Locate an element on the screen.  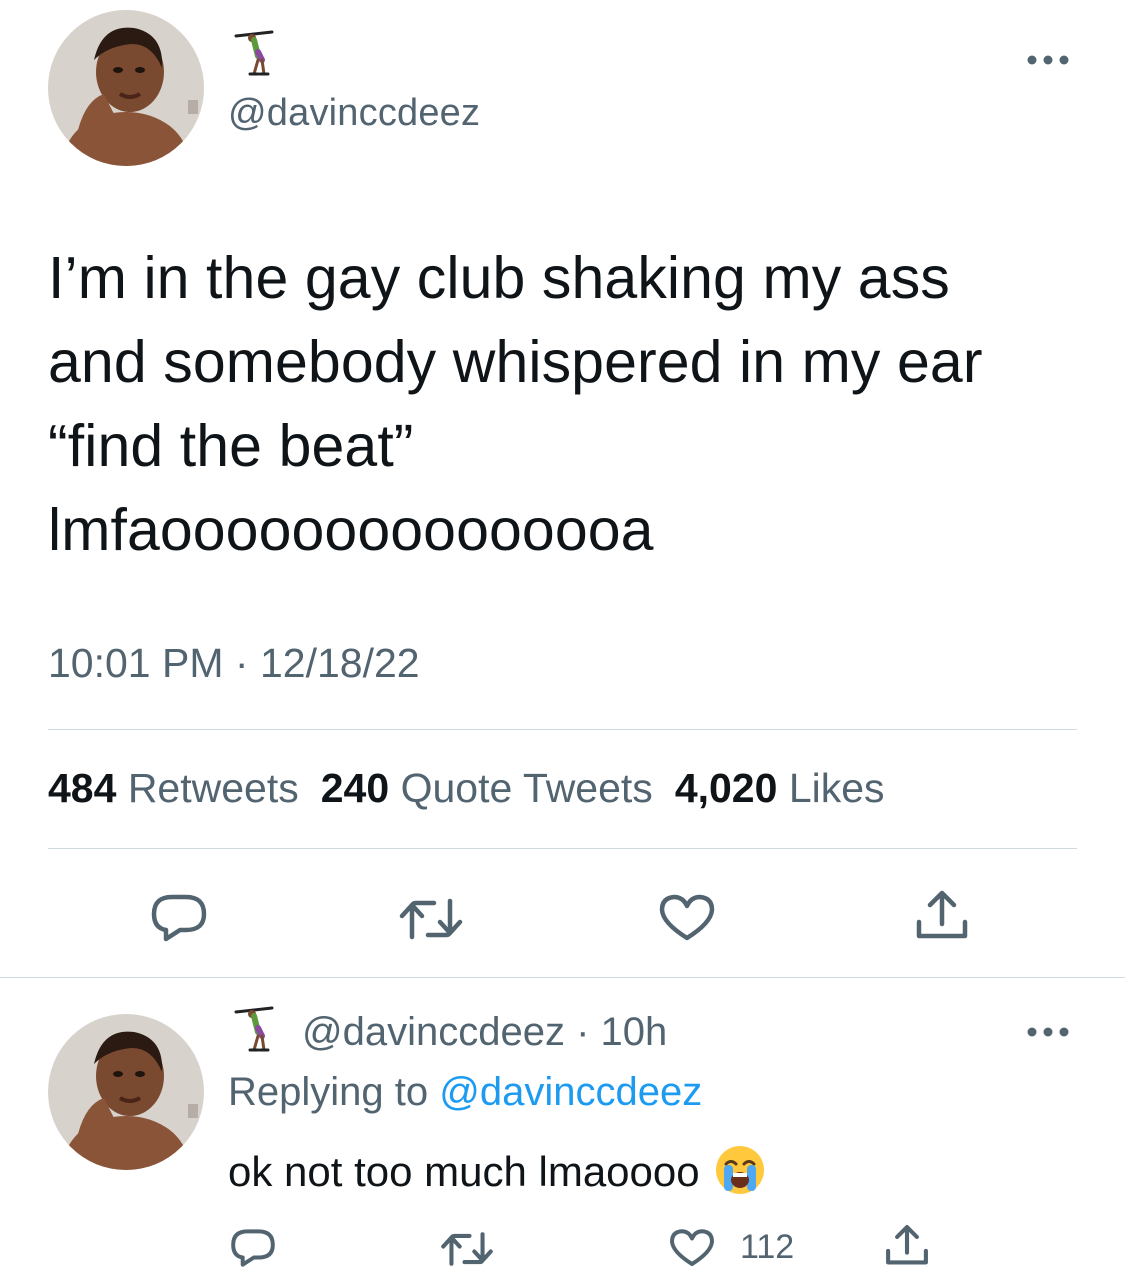
reply-age: 10h is located at coordinates (634, 1032).